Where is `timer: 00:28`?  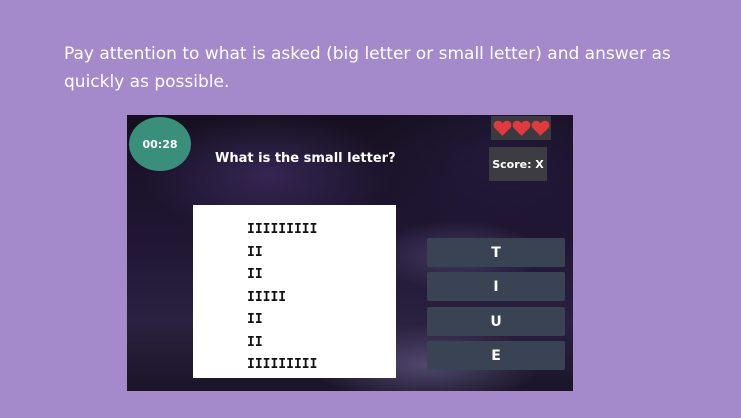 timer: 00:28 is located at coordinates (160, 144).